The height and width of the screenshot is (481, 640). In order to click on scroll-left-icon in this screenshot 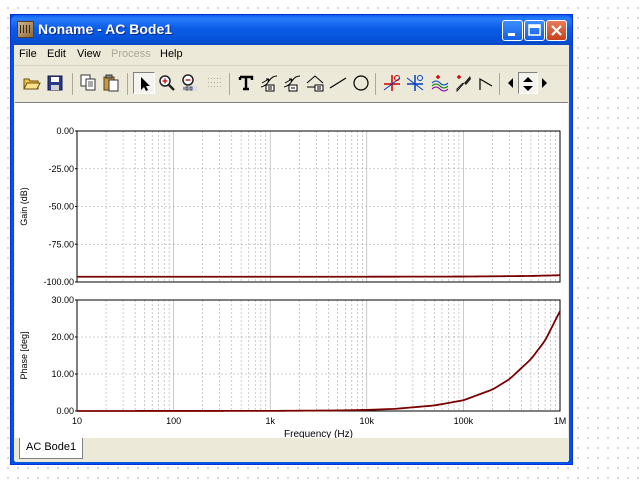, I will do `click(510, 83)`.